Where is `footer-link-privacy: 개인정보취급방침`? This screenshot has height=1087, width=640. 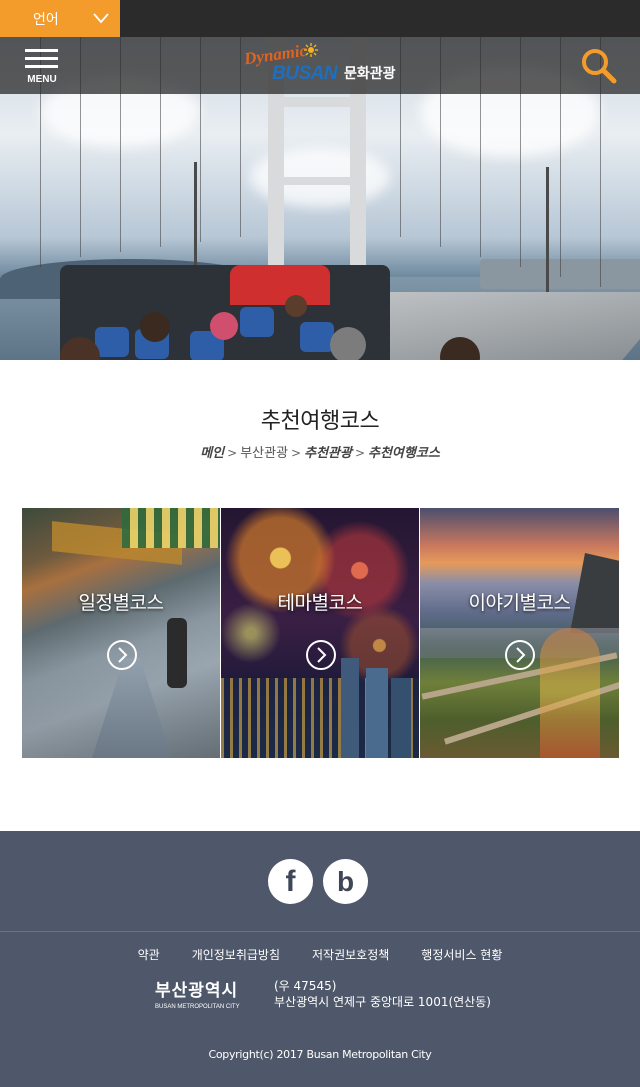
footer-link-privacy: 개인정보취급방침 is located at coordinates (236, 954).